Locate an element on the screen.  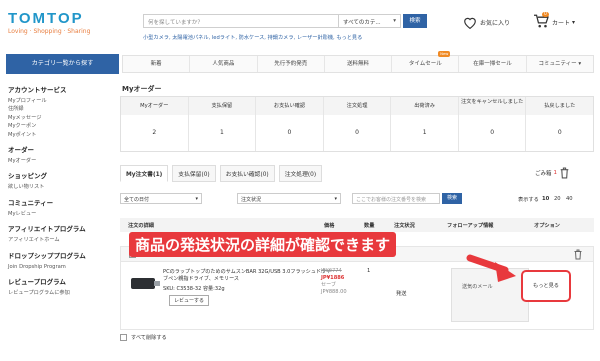
summary-count-refunded: 0 is located at coordinates (559, 133).